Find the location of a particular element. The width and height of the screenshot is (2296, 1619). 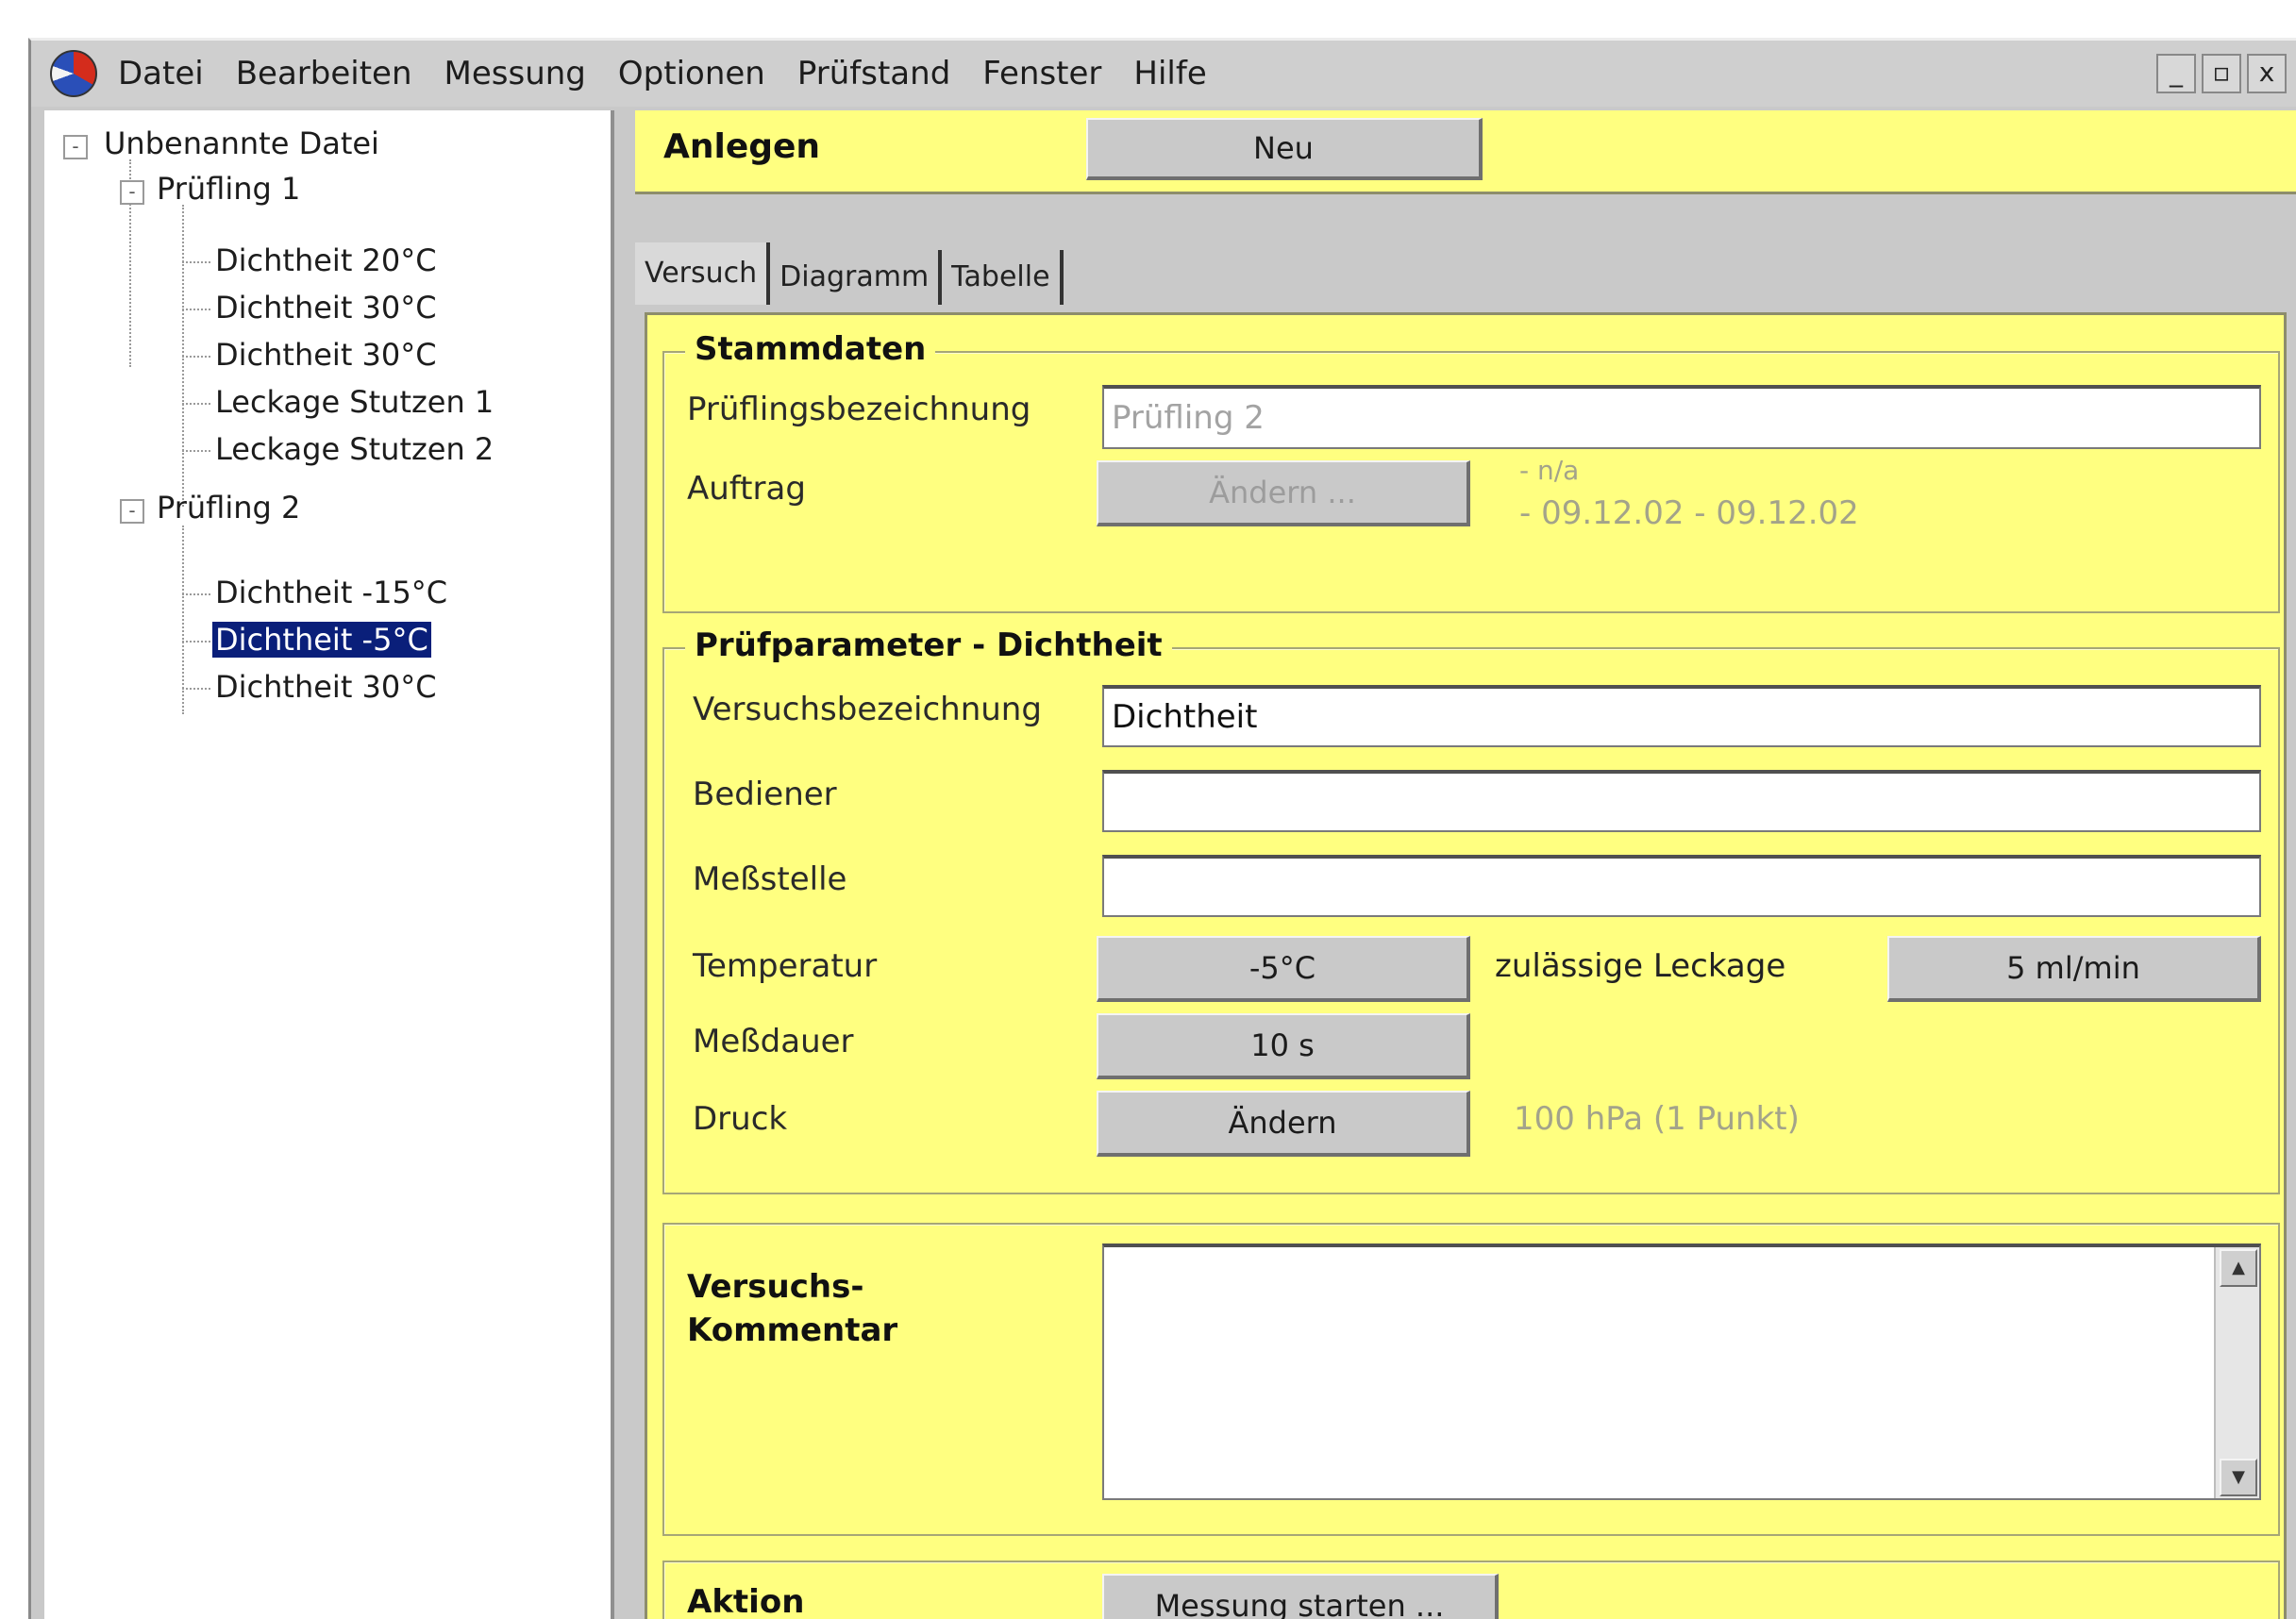

messstelle-field is located at coordinates (1682, 886).